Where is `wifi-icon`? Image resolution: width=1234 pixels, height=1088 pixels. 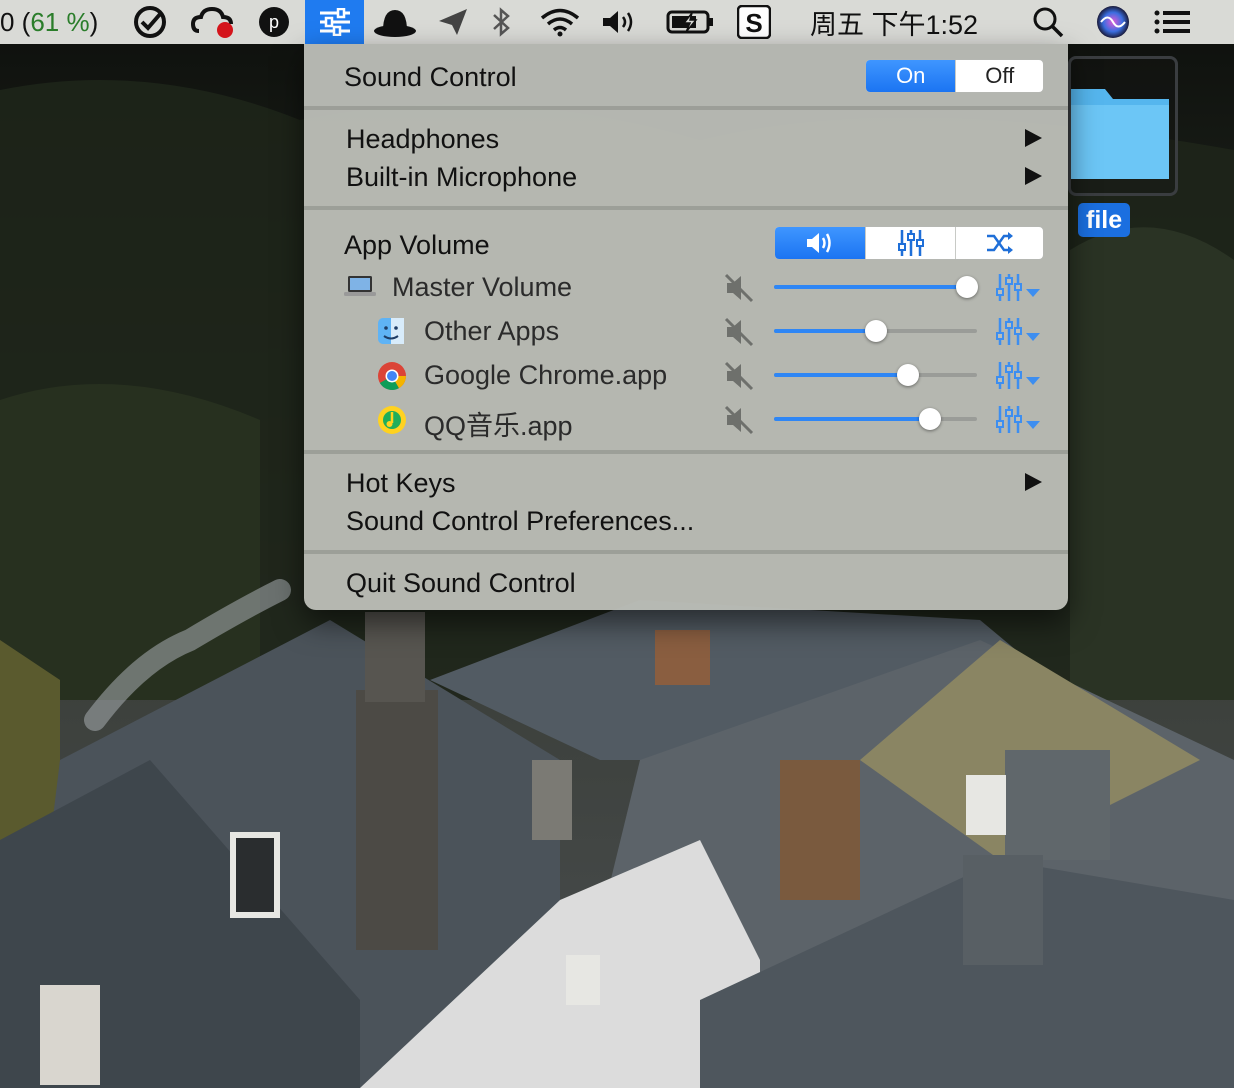
wifi-icon is located at coordinates (560, 22).